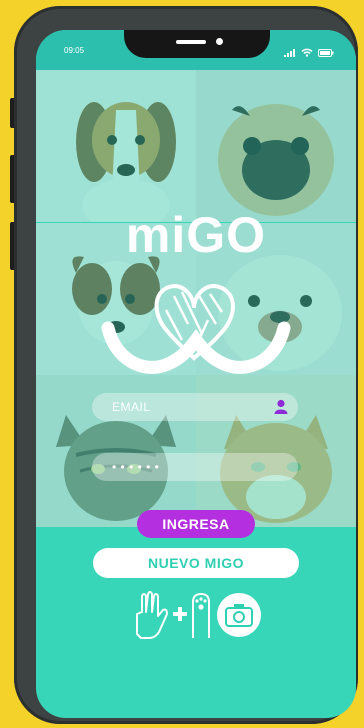 This screenshot has height=728, width=364. I want to click on battery-icon, so click(326, 53).